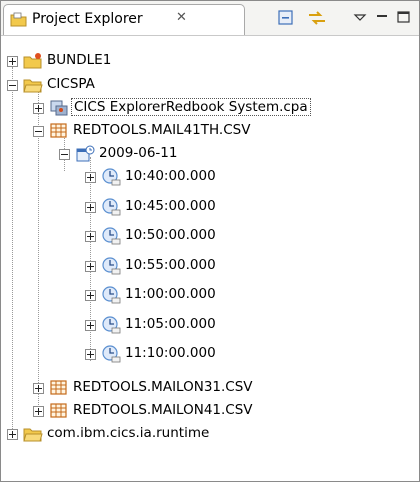 This screenshot has width=420, height=482. What do you see at coordinates (163, 387) in the screenshot?
I see `tree-item-label: REDTOOLS.MAILON31.CSV` at bounding box center [163, 387].